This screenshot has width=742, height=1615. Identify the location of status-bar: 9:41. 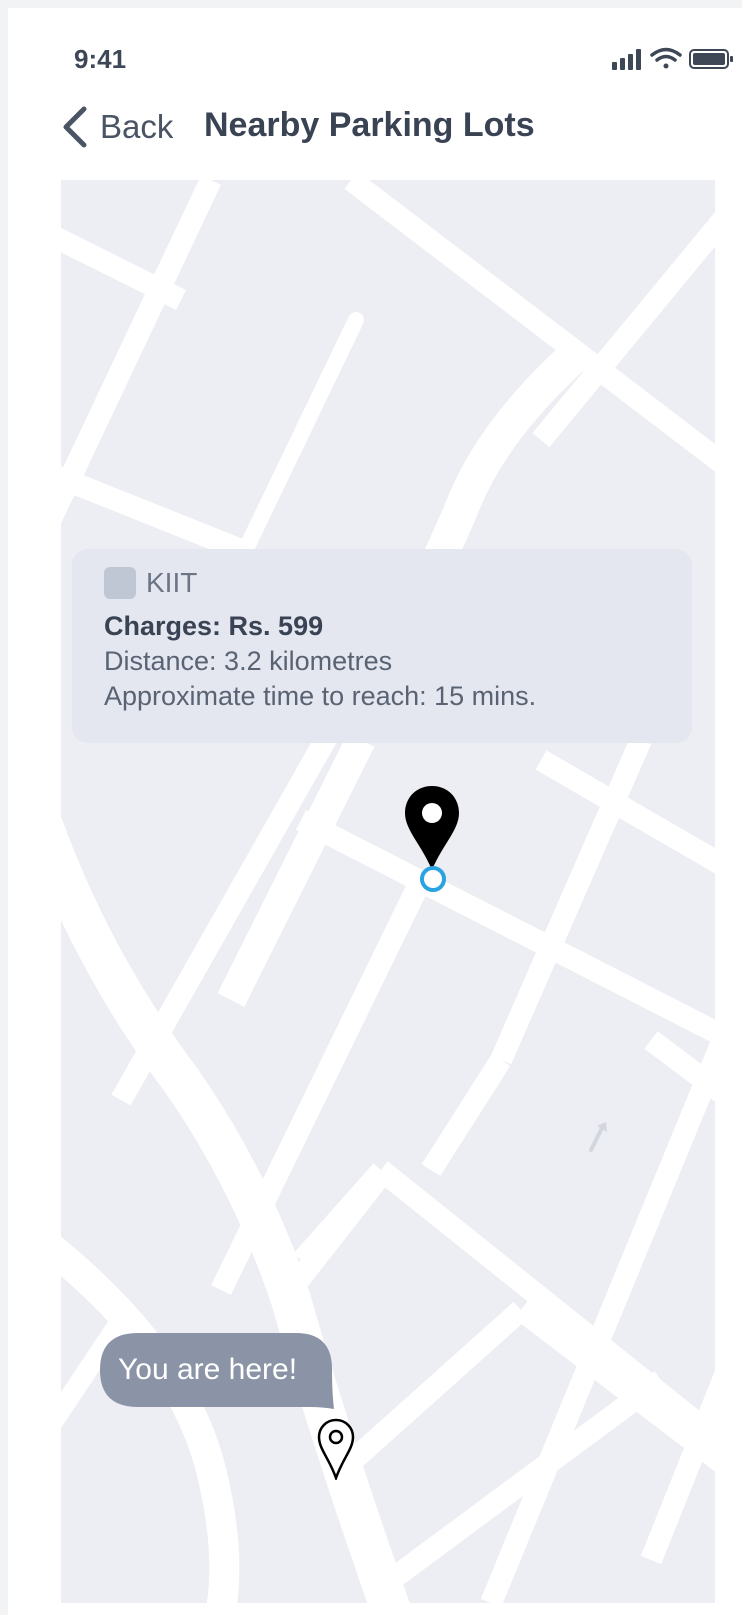
(375, 53).